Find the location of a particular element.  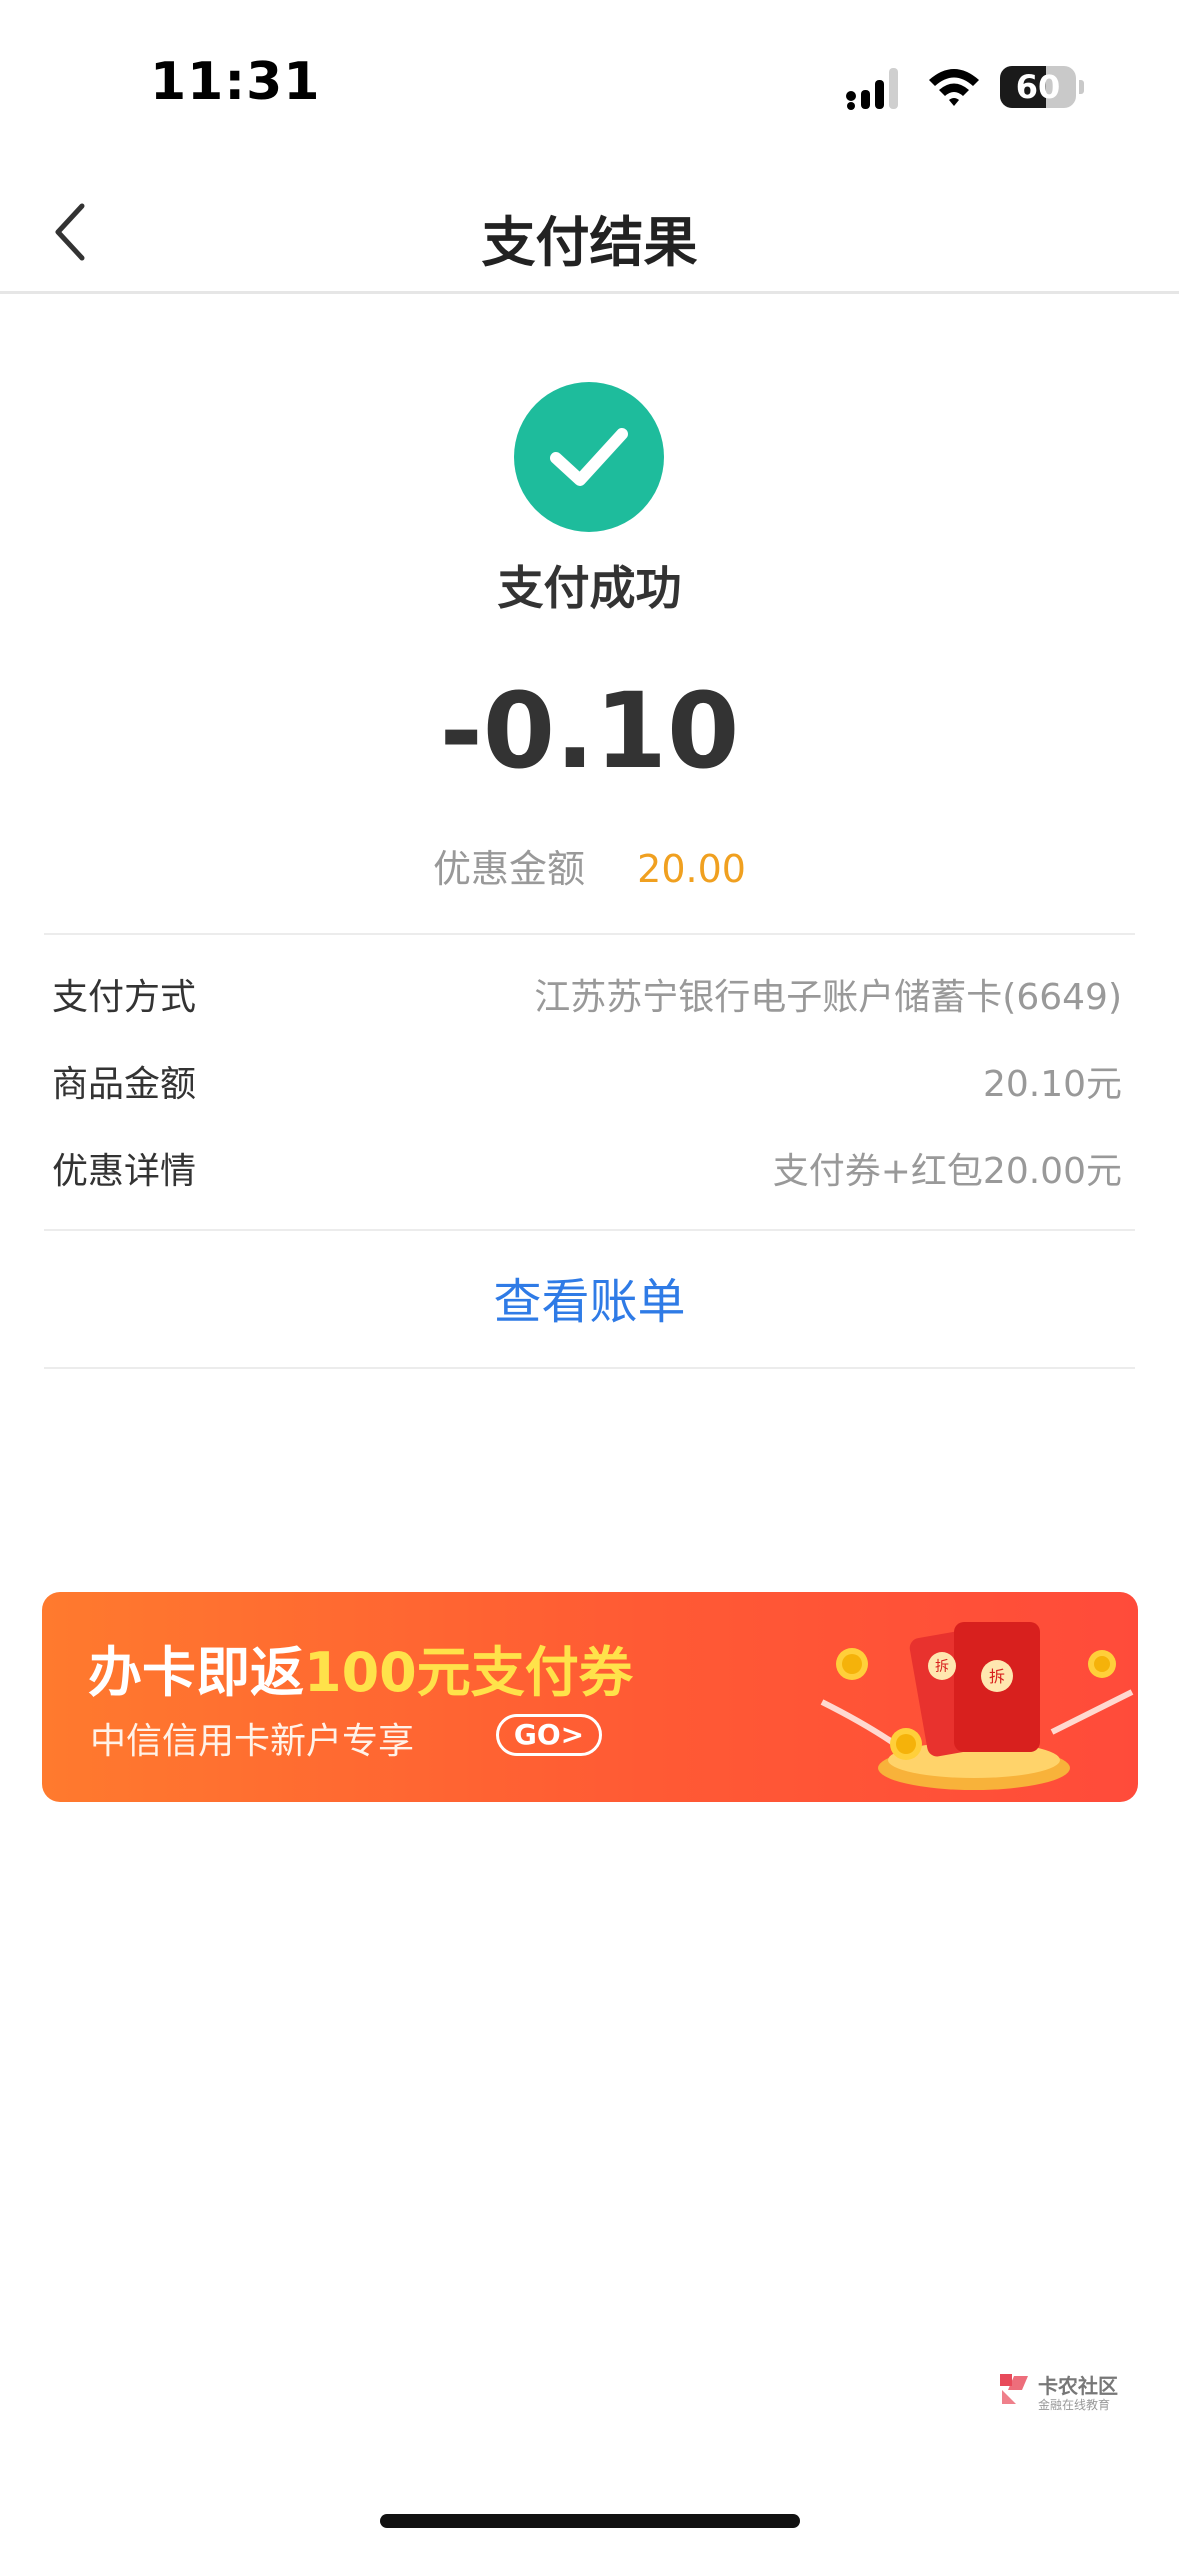

banner-headline: 办卡即返100元支付券 is located at coordinates (360, 1667).